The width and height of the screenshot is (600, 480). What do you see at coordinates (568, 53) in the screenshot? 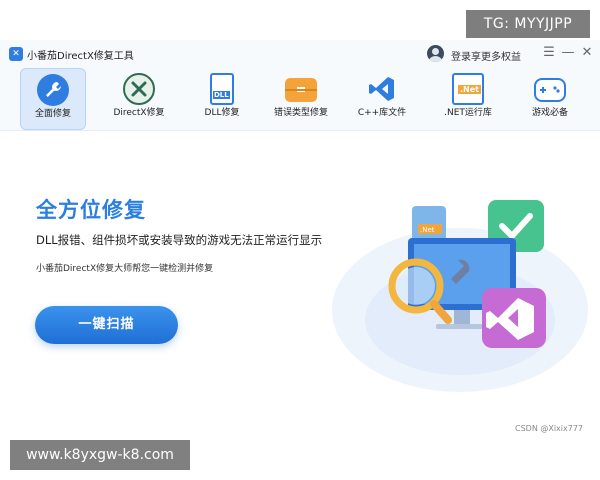
I see `minimize-button: —` at bounding box center [568, 53].